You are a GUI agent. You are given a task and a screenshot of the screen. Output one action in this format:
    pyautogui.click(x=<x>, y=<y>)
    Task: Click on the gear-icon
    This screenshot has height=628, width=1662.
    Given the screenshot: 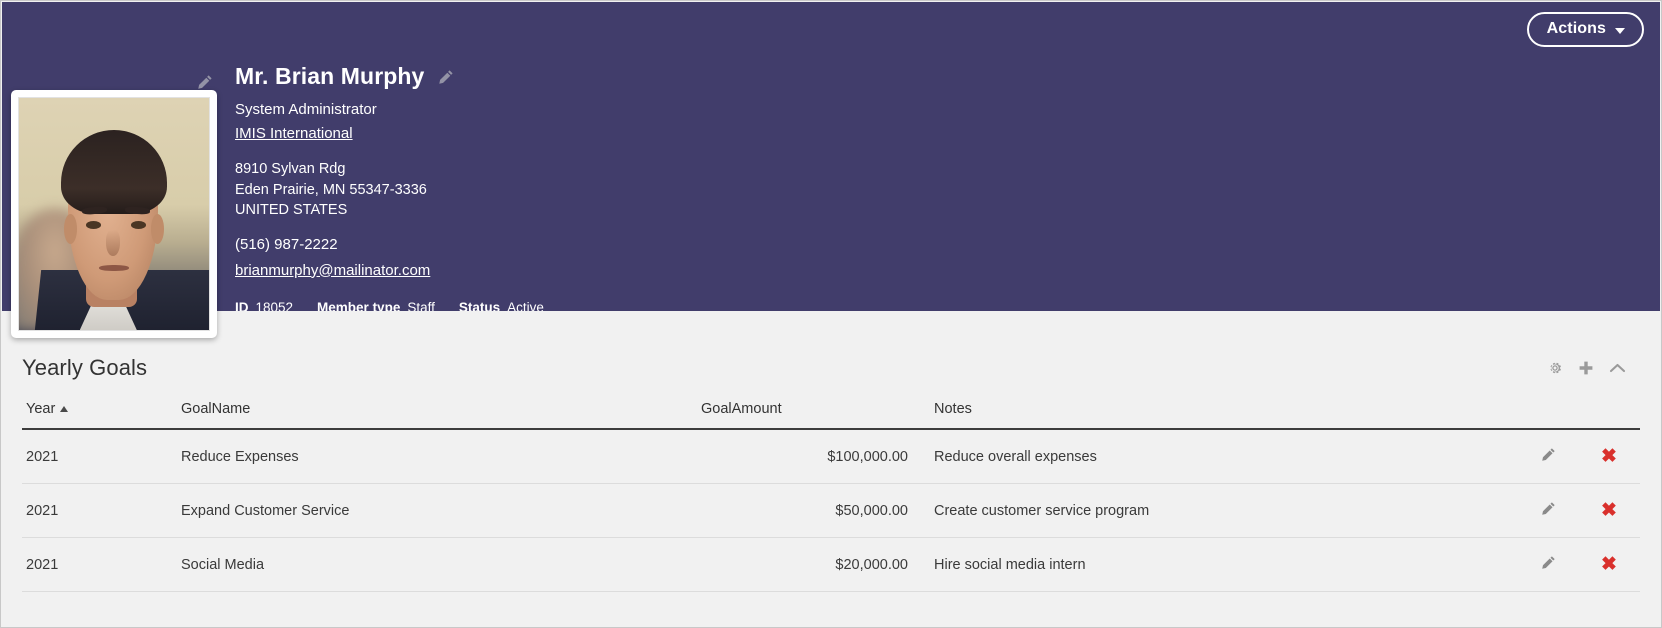 What is the action you would take?
    pyautogui.click(x=1555, y=368)
    